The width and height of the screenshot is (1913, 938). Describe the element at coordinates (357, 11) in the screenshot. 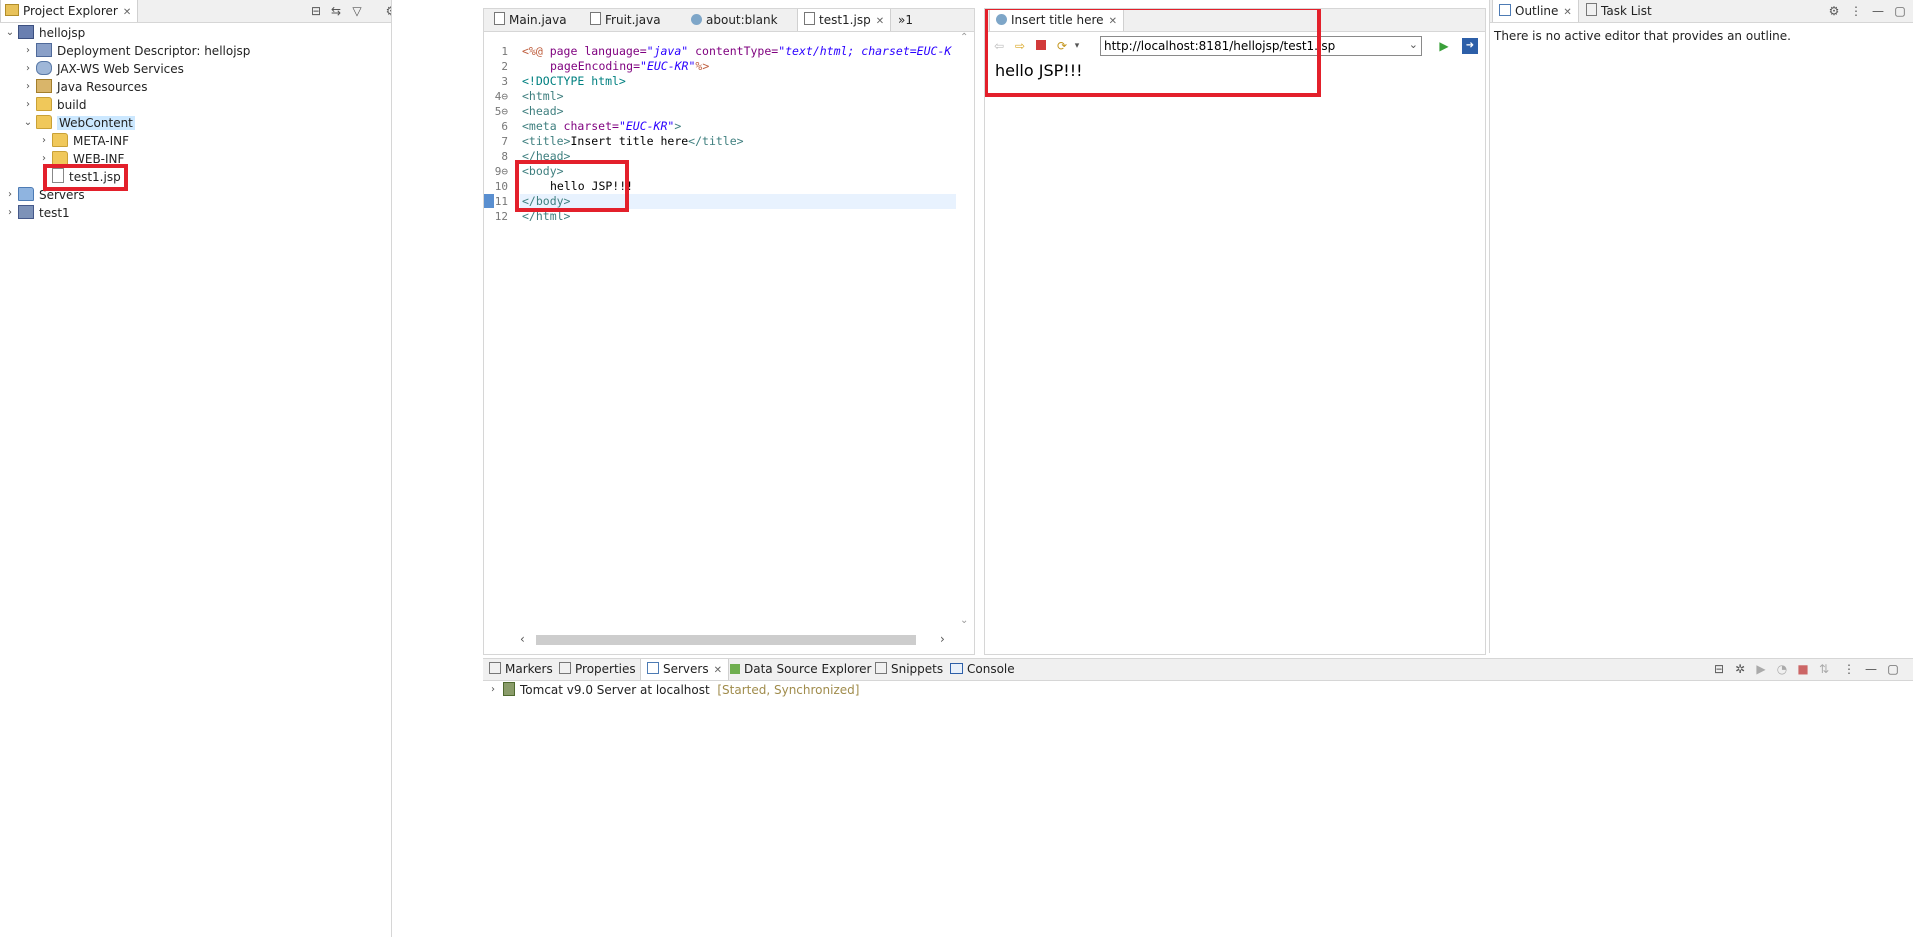

I see `filter-icon: ▽` at that location.